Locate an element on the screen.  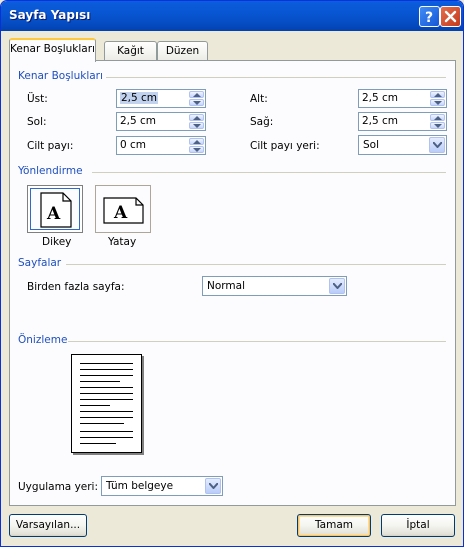
tab-paper-label: Kağıt is located at coordinates (130, 51).